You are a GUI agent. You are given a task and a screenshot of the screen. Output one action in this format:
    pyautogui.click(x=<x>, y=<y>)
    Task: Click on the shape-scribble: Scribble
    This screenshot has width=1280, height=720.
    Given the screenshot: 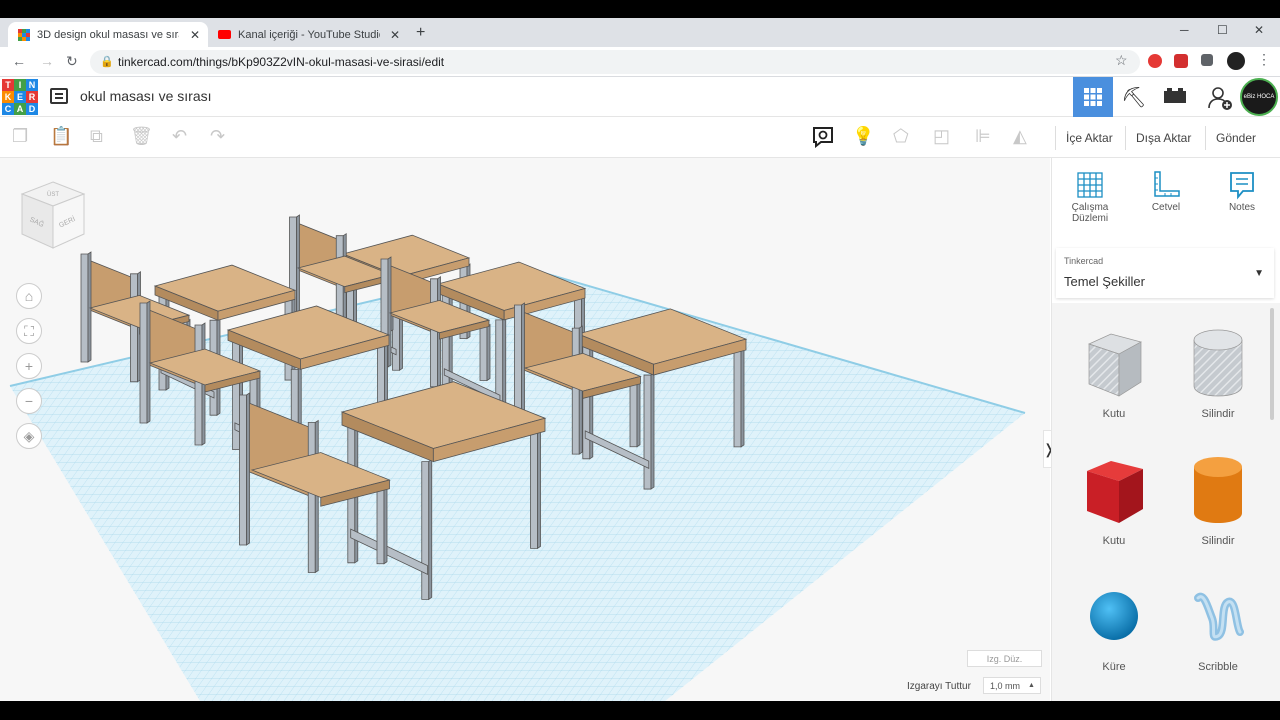 What is the action you would take?
    pyautogui.click(x=1218, y=622)
    